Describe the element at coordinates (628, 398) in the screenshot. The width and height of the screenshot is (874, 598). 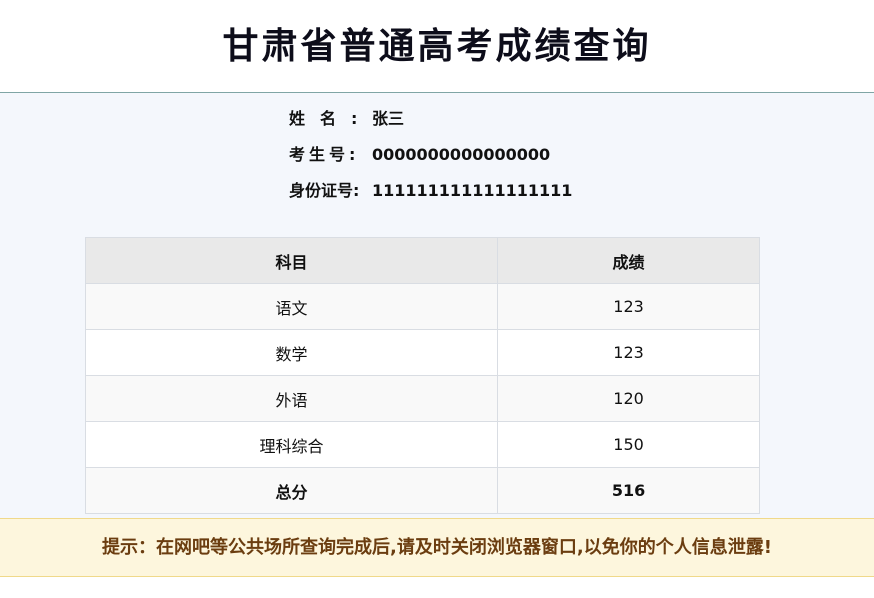
I see `score-cell: 120` at that location.